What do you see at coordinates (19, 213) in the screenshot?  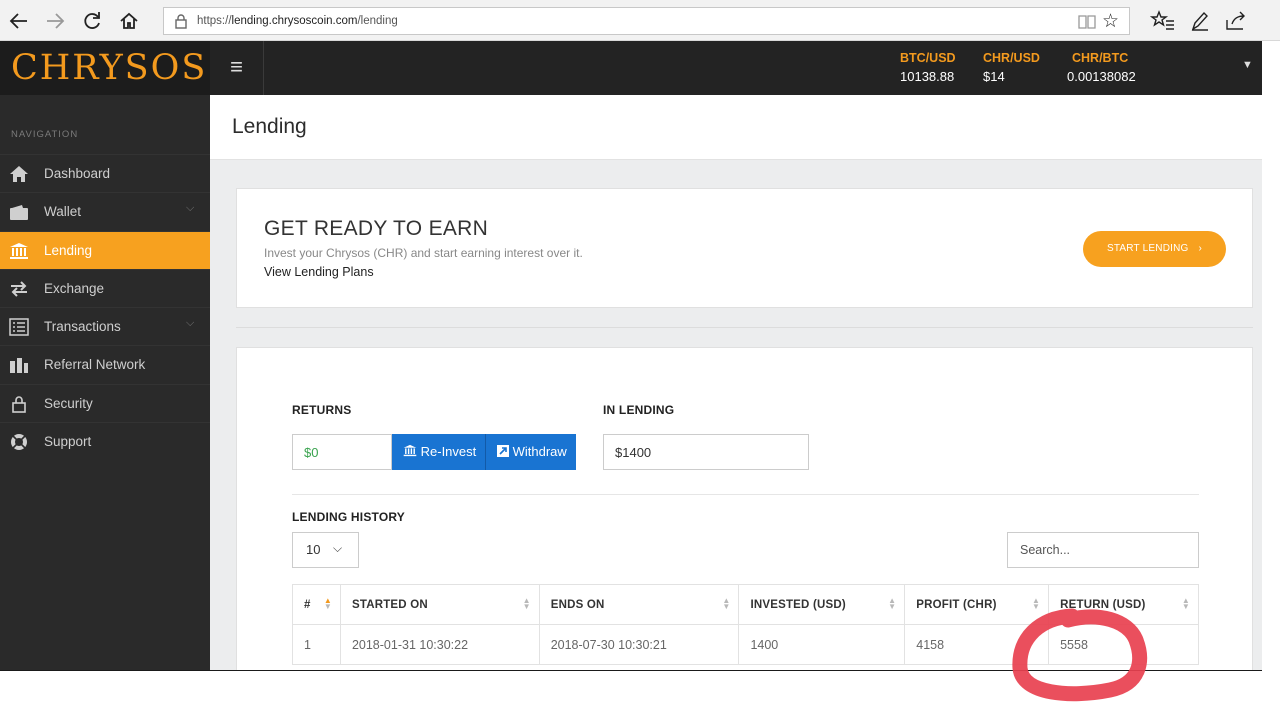 I see `wallet-icon` at bounding box center [19, 213].